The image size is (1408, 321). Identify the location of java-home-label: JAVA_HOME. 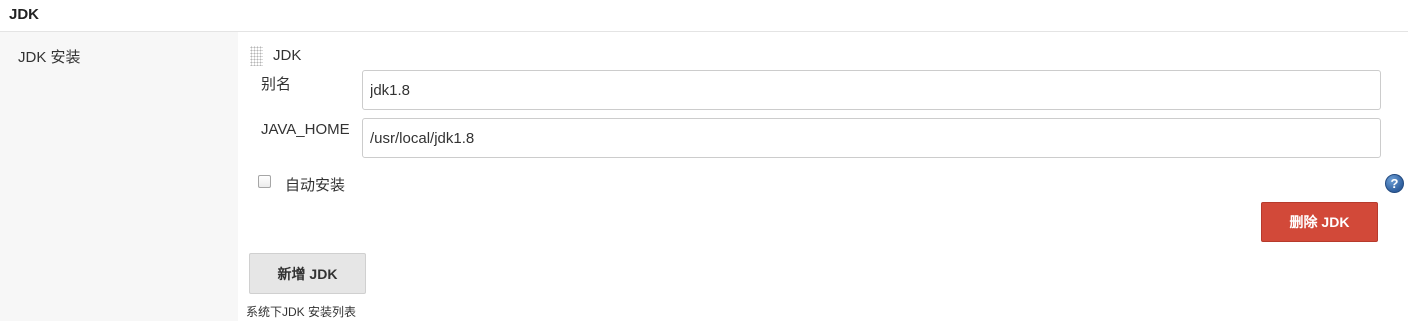
(305, 129).